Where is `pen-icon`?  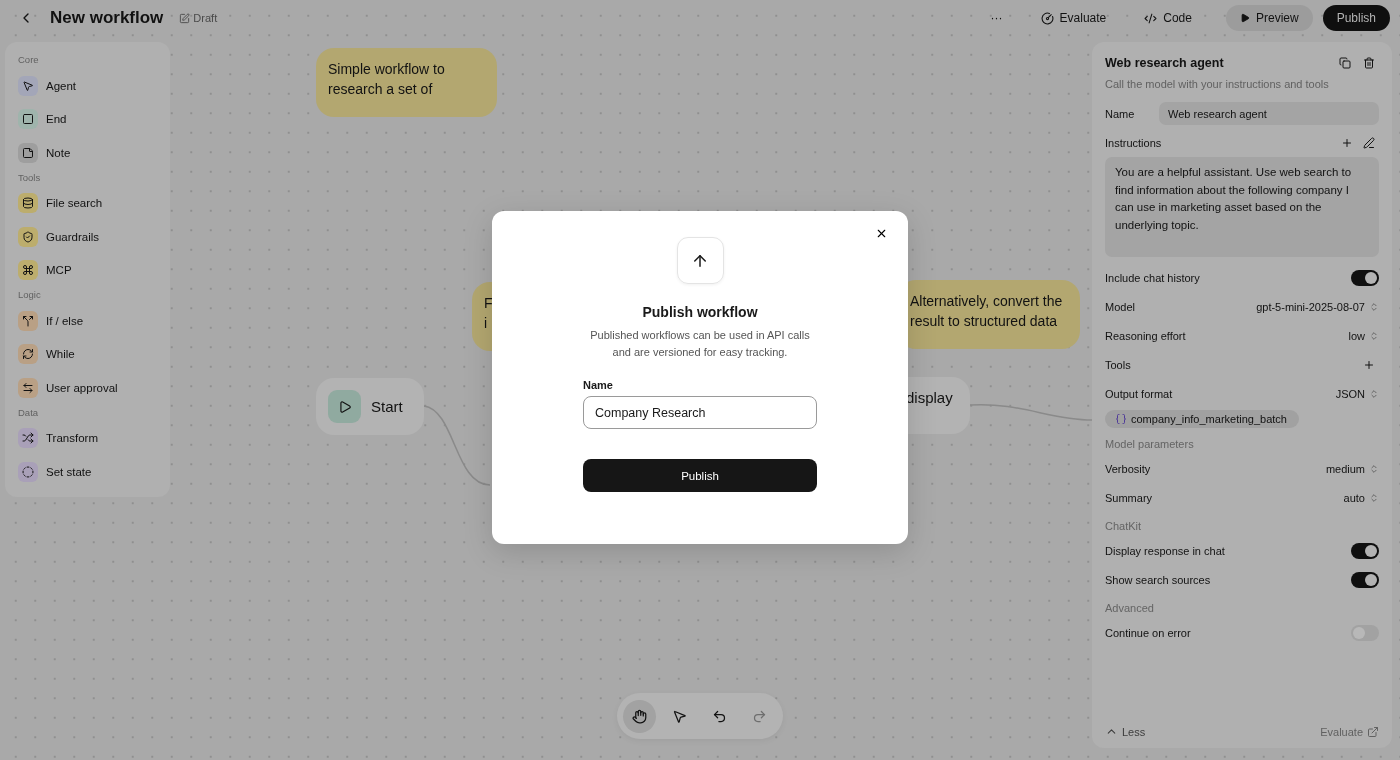
pen-icon is located at coordinates (1369, 142).